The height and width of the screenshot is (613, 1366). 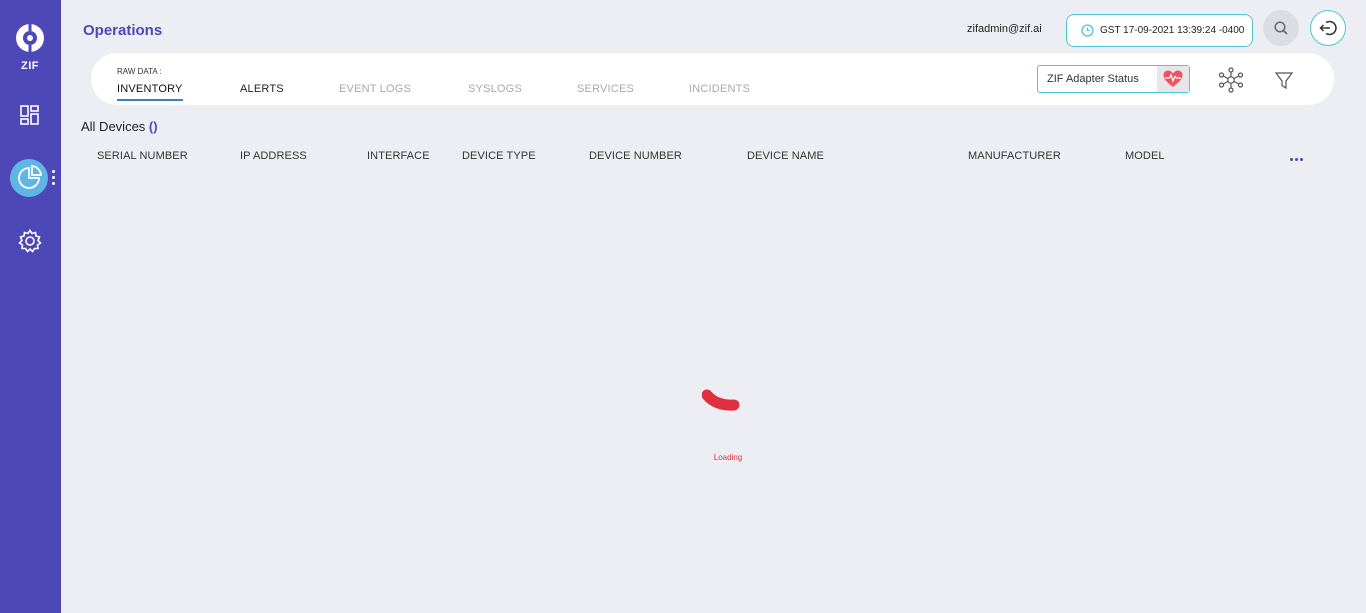 What do you see at coordinates (785, 156) in the screenshot?
I see `column-header-device-name: DEVICE NAME` at bounding box center [785, 156].